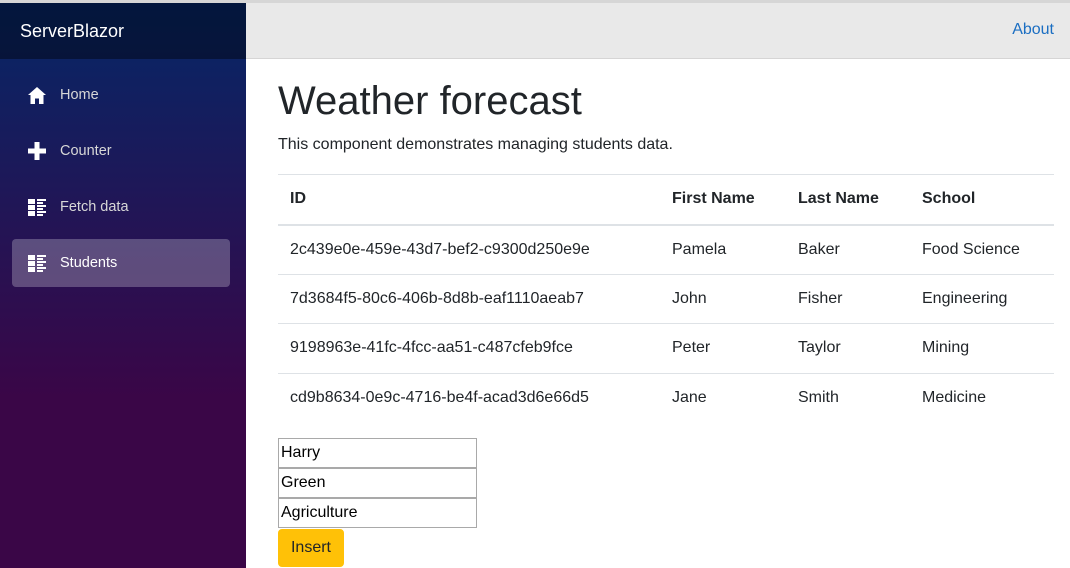 The image size is (1070, 568). What do you see at coordinates (439, 397) in the screenshot?
I see `cell-id: cd9b8634-0e9c-4716-be4f-acad3d6e66d5` at bounding box center [439, 397].